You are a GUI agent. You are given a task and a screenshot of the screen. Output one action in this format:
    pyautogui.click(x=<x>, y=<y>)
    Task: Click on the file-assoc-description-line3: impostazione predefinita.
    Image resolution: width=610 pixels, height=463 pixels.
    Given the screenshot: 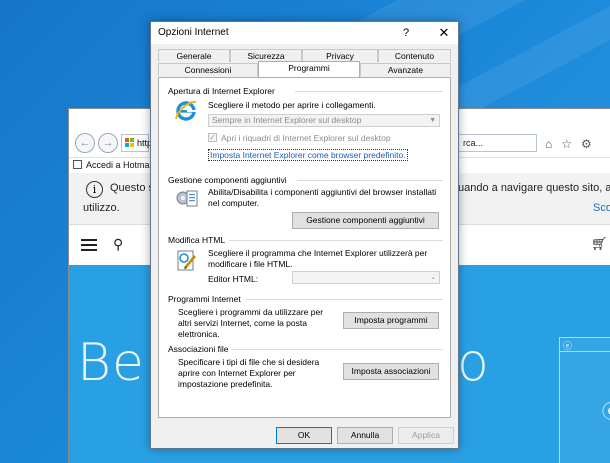 What is the action you would take?
    pyautogui.click(x=225, y=384)
    